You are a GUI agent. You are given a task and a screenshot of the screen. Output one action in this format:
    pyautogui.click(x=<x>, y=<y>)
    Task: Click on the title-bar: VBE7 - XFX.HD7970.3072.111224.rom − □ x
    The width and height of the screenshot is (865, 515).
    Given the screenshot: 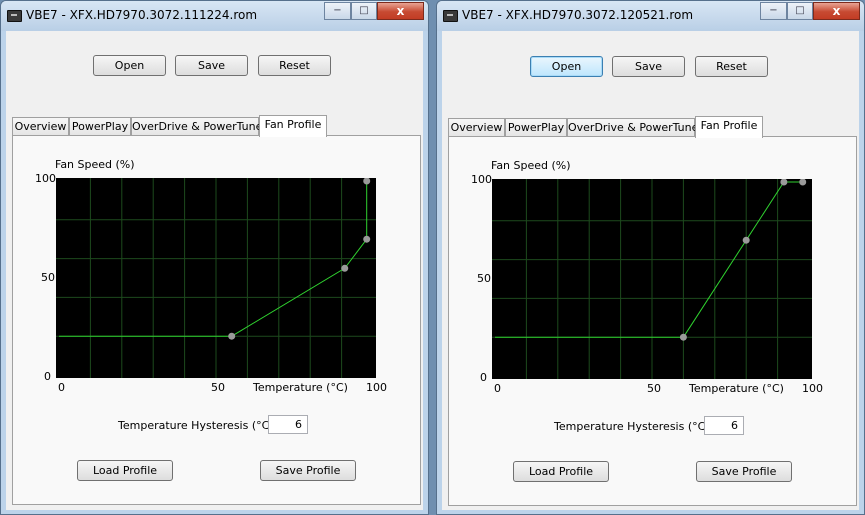 What is the action you would take?
    pyautogui.click(x=214, y=16)
    